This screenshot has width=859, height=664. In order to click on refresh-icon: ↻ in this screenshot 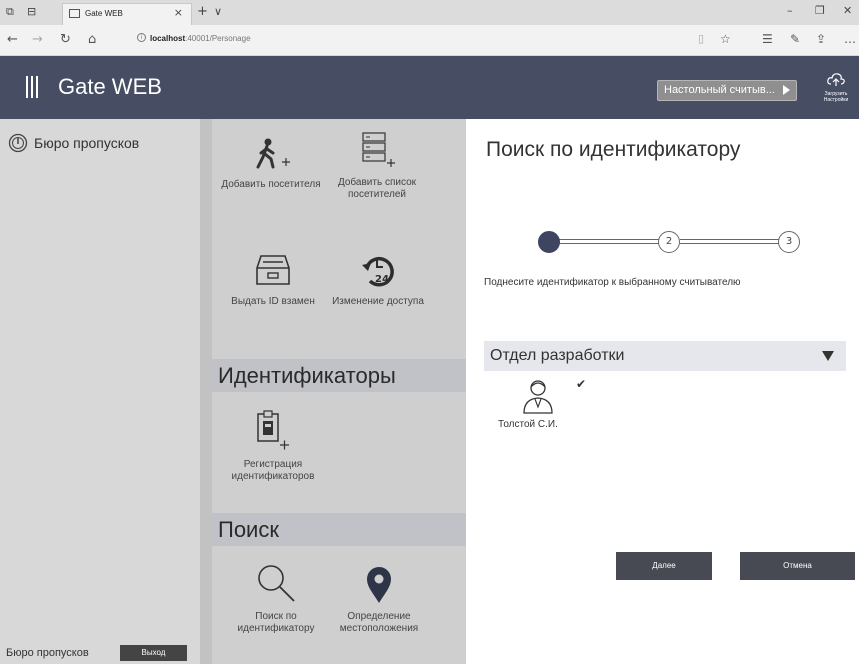, I will do `click(65, 39)`.